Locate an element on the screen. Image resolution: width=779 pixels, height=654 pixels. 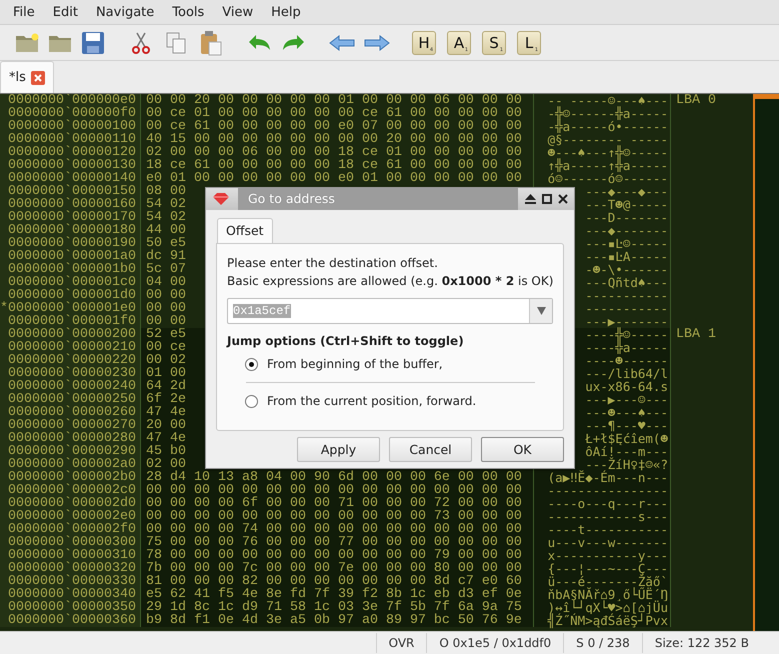
ascii-cell: x-----------y--- is located at coordinates (602, 555).